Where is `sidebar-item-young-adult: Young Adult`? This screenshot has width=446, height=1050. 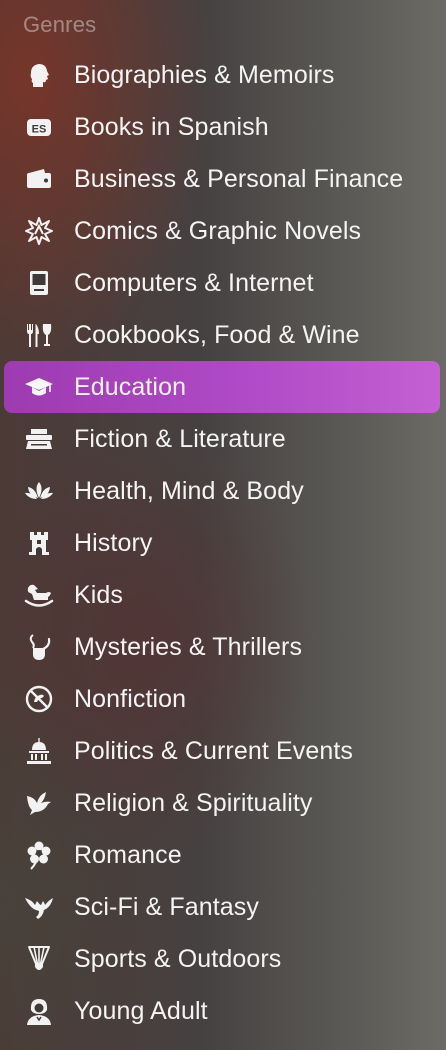 sidebar-item-young-adult: Young Adult is located at coordinates (222, 1011).